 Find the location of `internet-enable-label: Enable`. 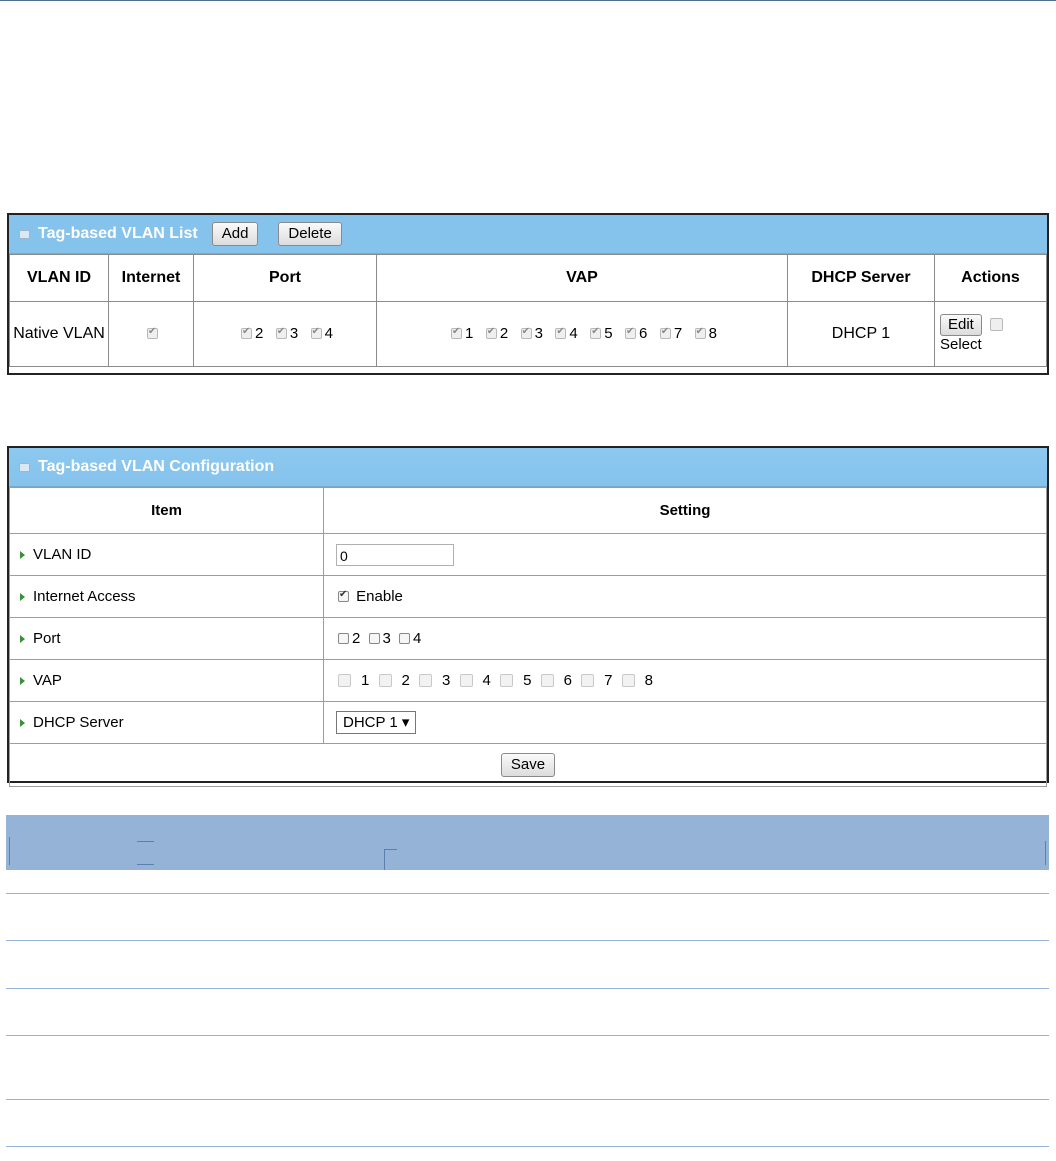

internet-enable-label: Enable is located at coordinates (379, 597).